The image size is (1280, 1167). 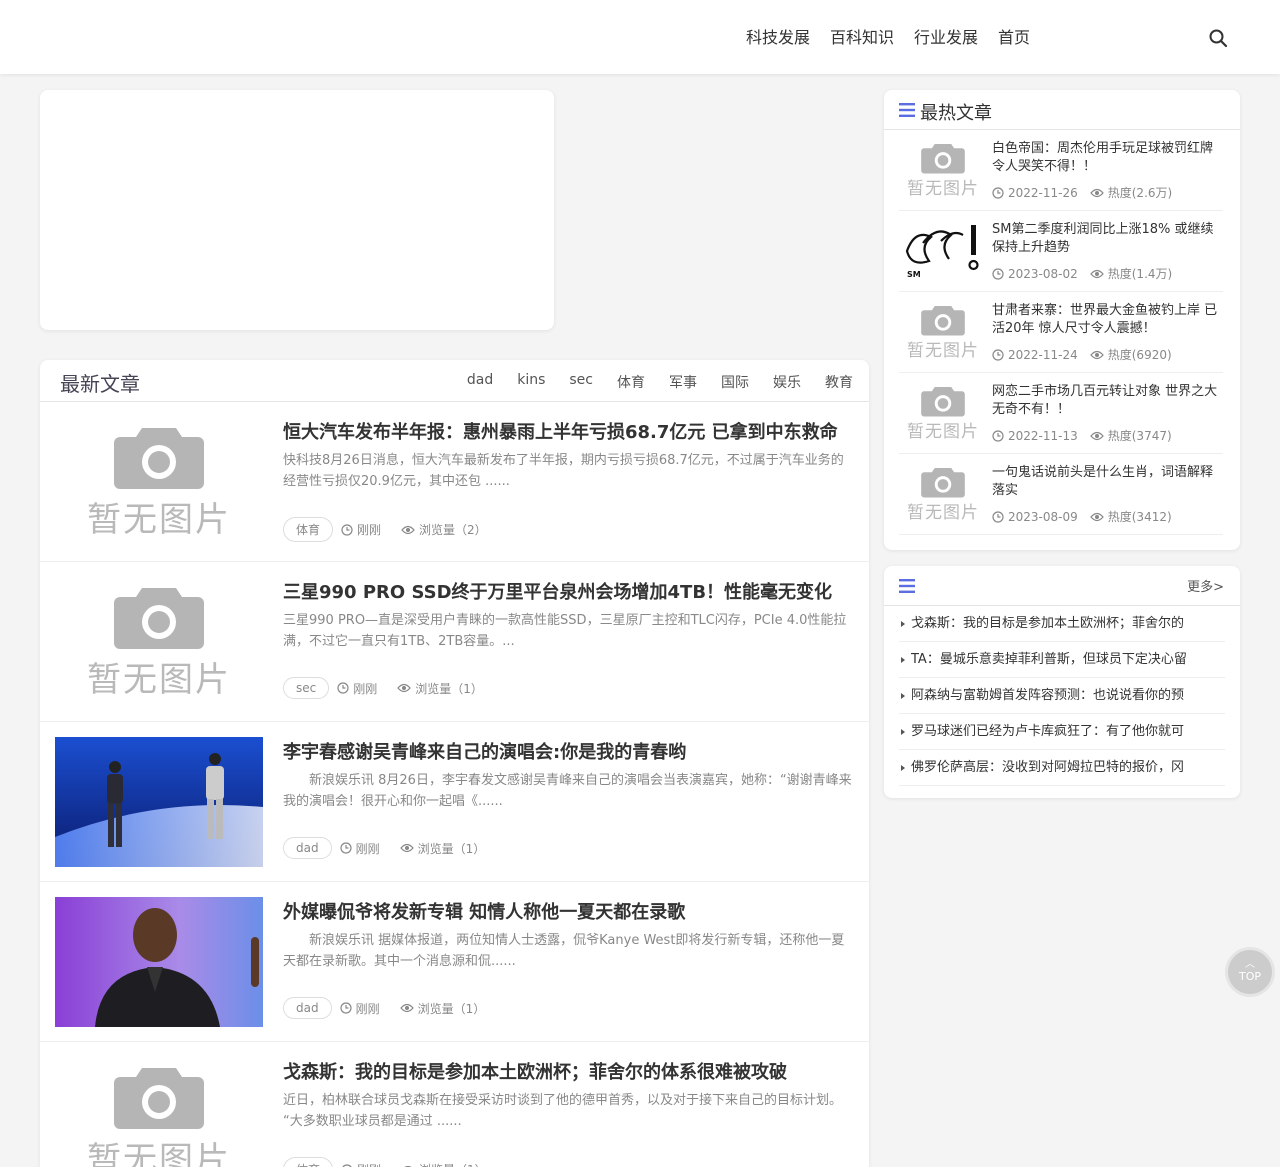 What do you see at coordinates (862, 38) in the screenshot?
I see `nav-item-encyclopedia: 百科知识` at bounding box center [862, 38].